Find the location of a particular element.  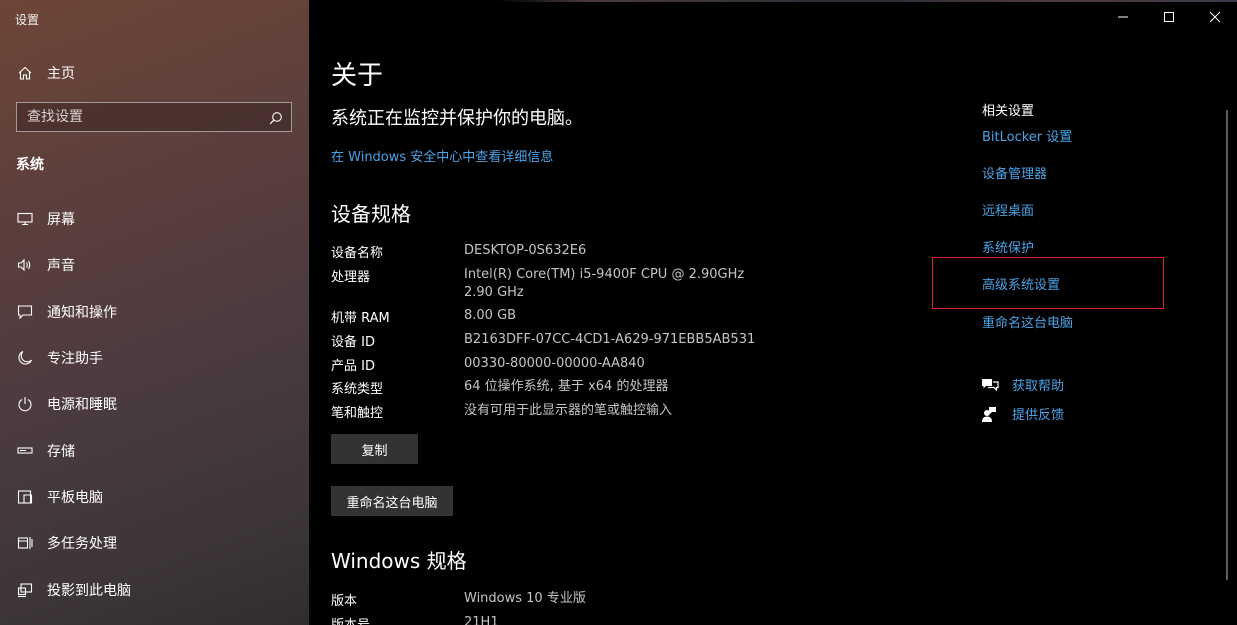

get-help-row: 获取帮助 is located at coordinates (1022, 384).